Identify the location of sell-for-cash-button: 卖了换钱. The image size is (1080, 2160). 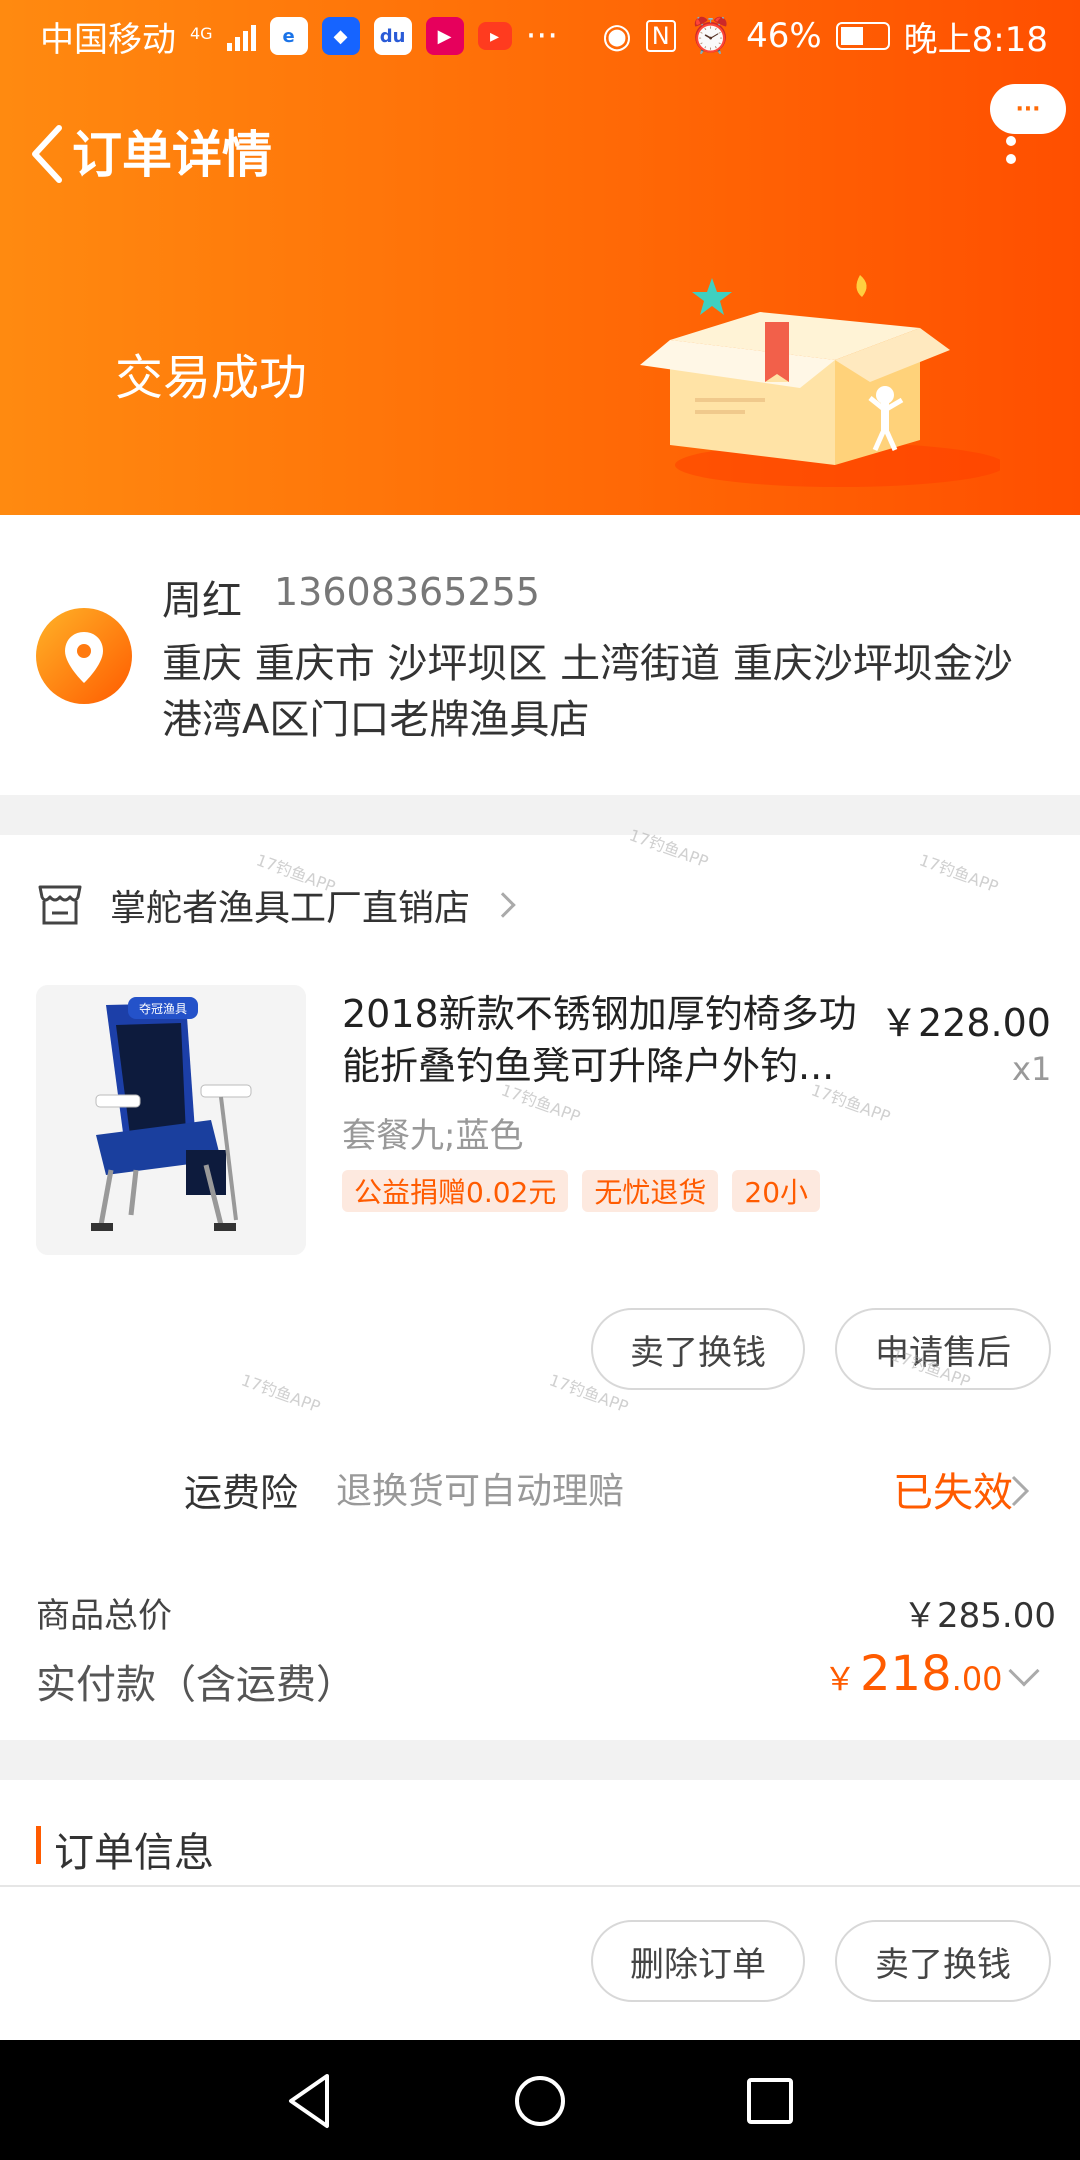
(698, 1349).